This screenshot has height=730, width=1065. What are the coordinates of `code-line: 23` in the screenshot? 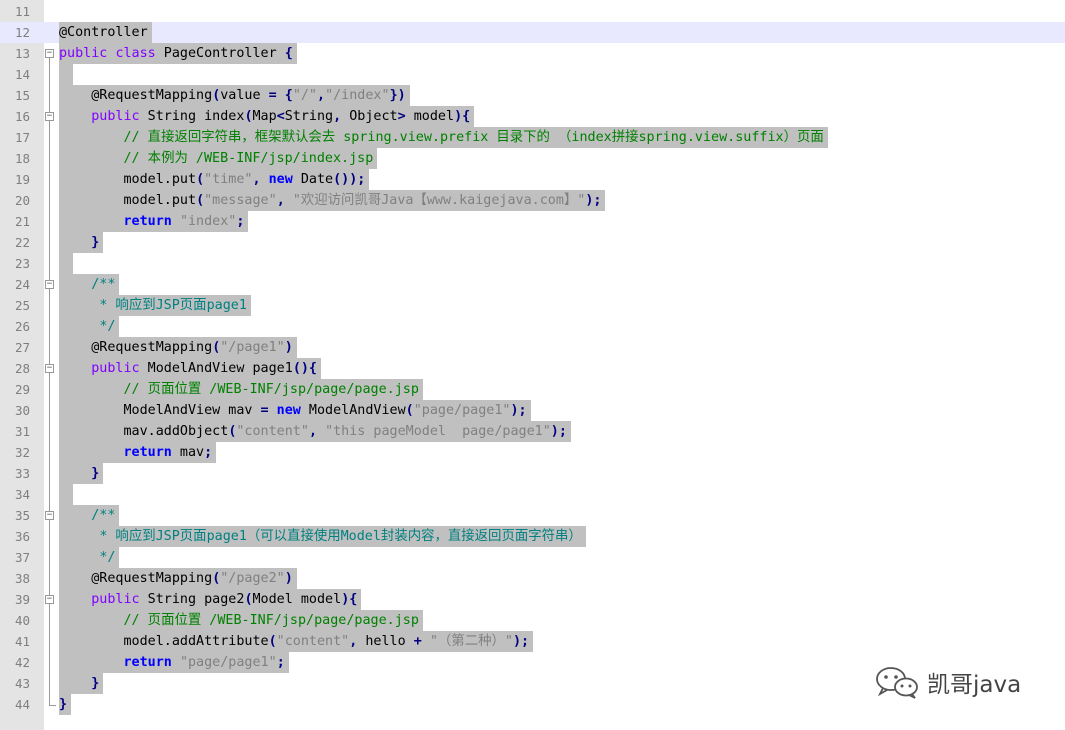 It's located at (532, 263).